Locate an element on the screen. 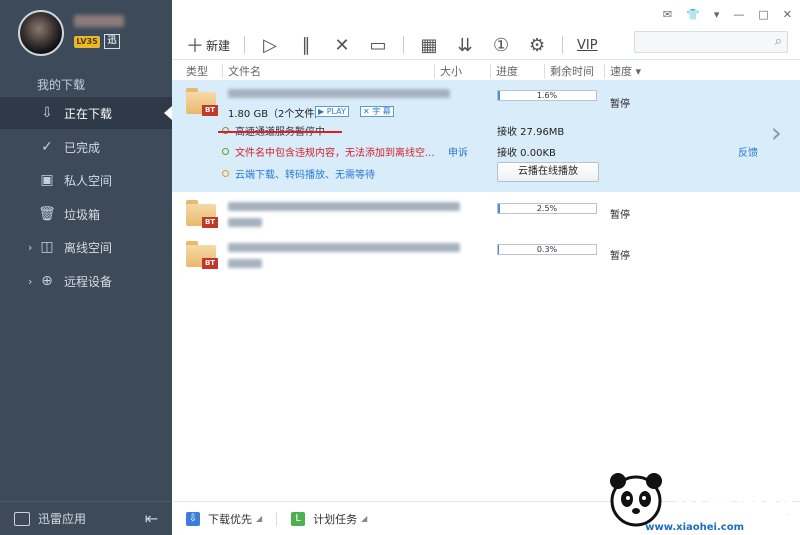  download-priority-button: ⇩ 下载优先 ◢ is located at coordinates (224, 519).